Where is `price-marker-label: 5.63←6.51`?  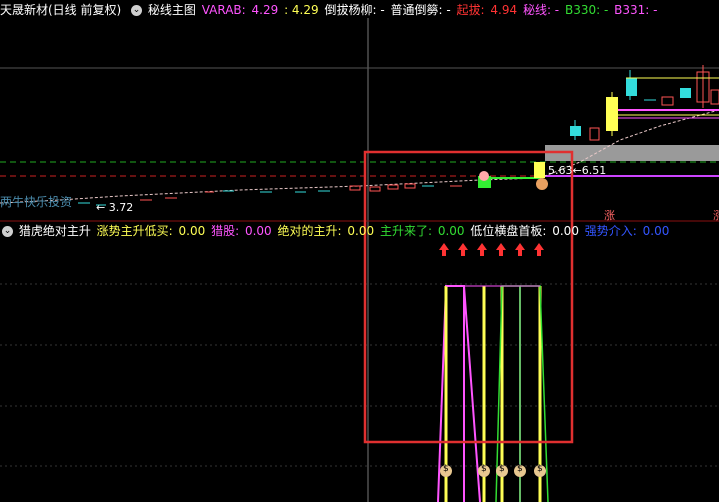
price-marker-label: 5.63←6.51 is located at coordinates (577, 170).